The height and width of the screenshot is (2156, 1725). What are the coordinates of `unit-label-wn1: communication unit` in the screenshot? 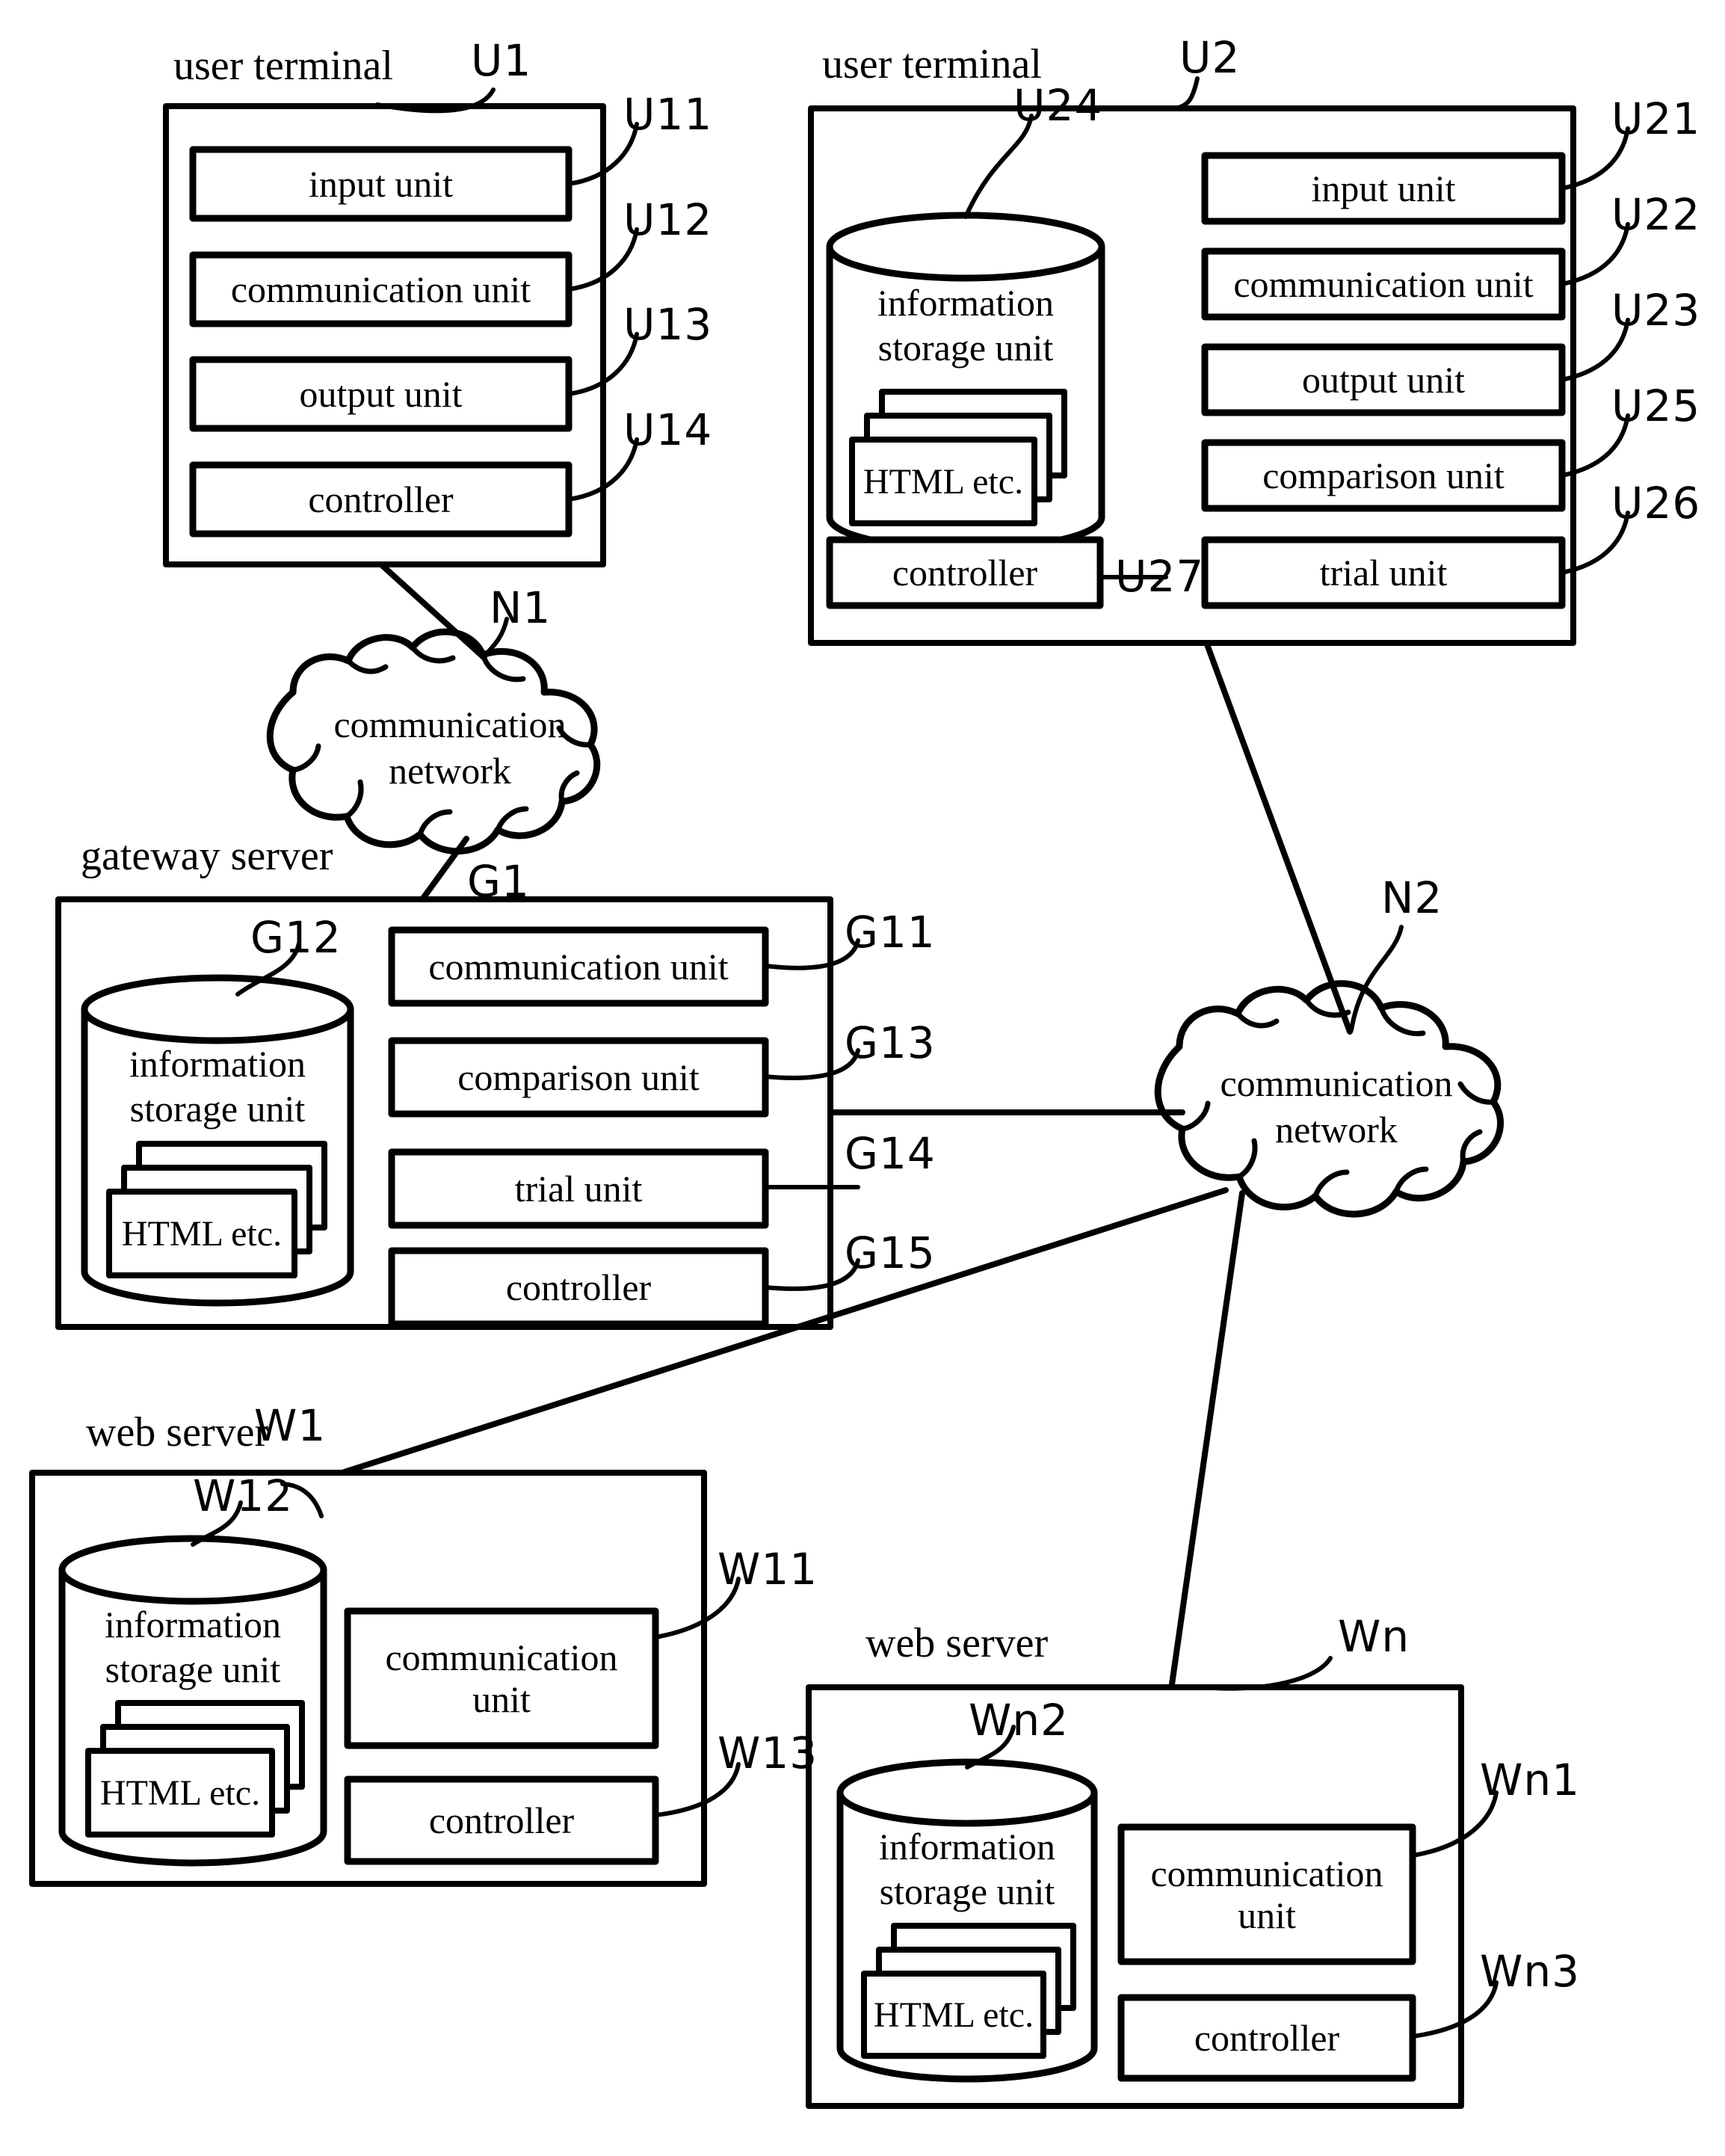 It's located at (1267, 1894).